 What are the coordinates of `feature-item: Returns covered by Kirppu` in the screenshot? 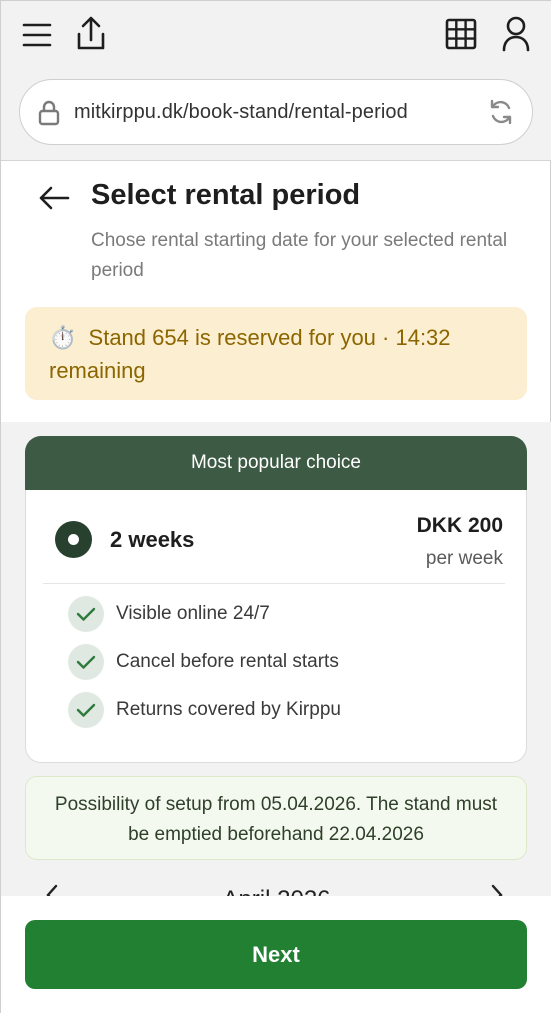 It's located at (204, 710).